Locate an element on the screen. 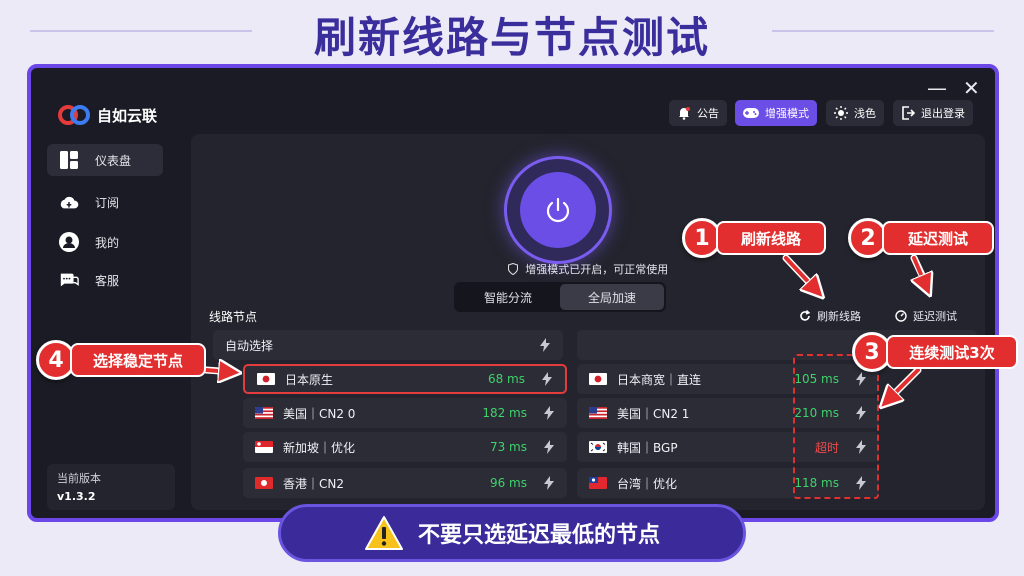 This screenshot has height=576, width=1024. warning-text: 不要只选延迟最低的节点 is located at coordinates (538, 535).